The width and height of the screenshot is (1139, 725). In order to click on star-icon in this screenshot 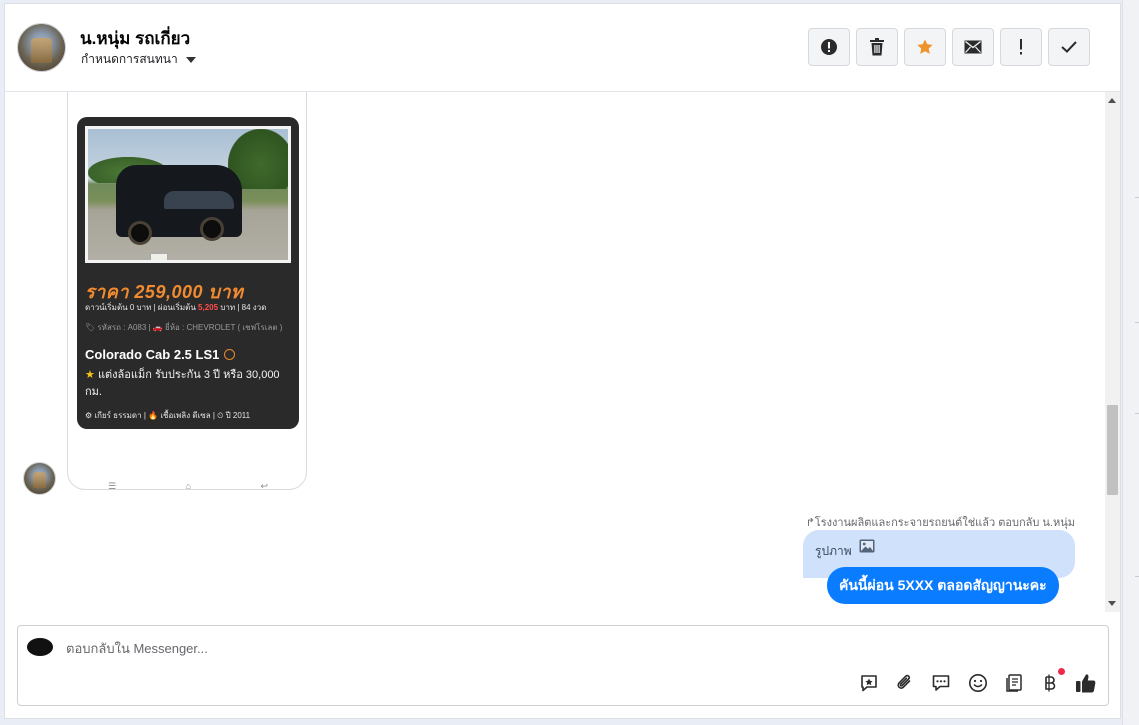, I will do `click(925, 46)`.